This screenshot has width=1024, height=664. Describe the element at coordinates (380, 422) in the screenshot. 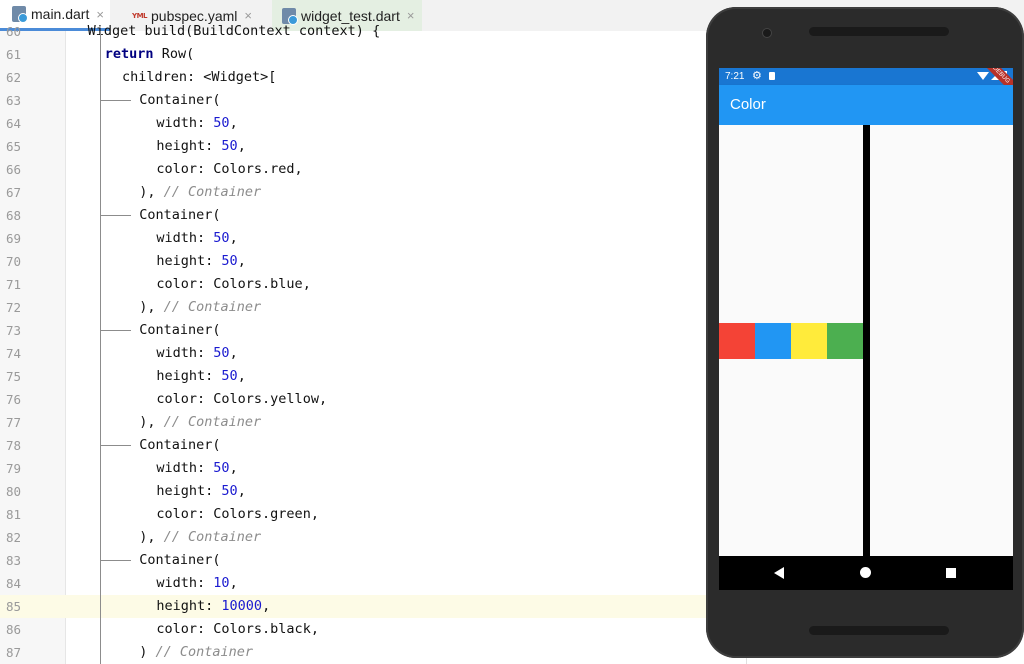

I see `code-line: 77 ), // Container` at that location.